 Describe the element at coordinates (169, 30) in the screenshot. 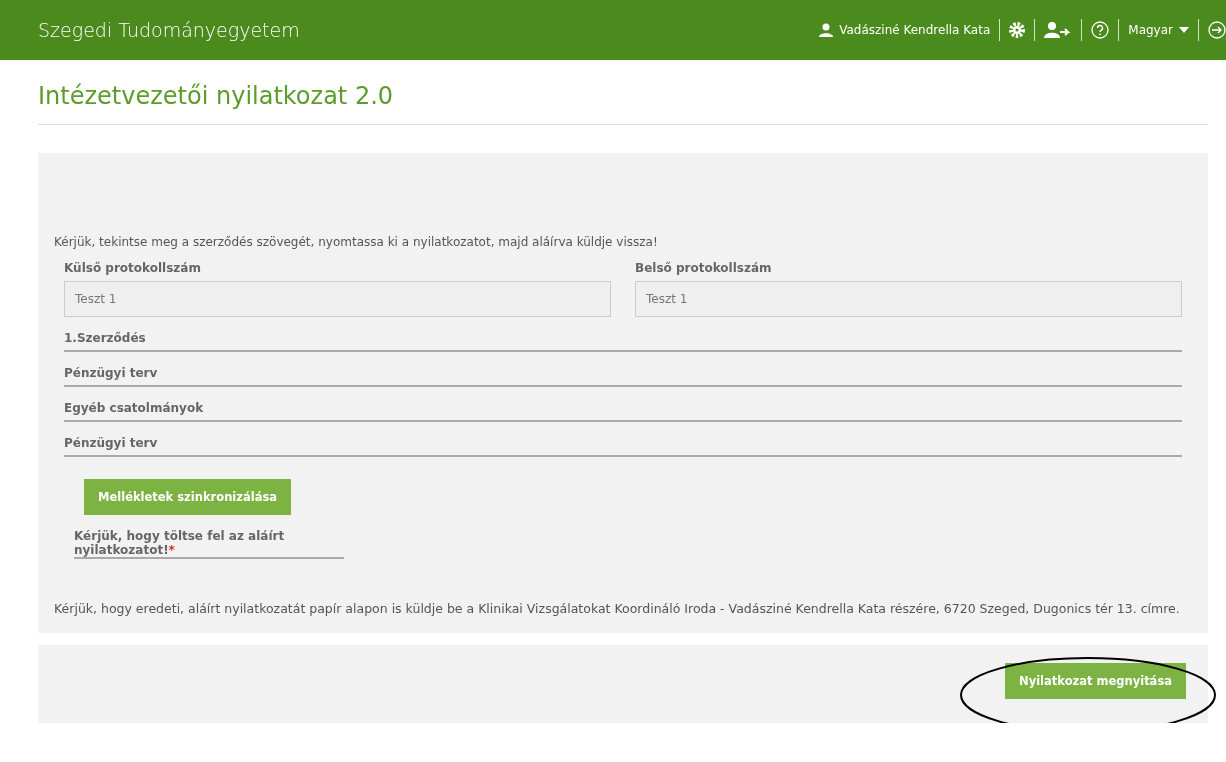

I see `brand-name: Szegedi Tudományegyetem` at that location.